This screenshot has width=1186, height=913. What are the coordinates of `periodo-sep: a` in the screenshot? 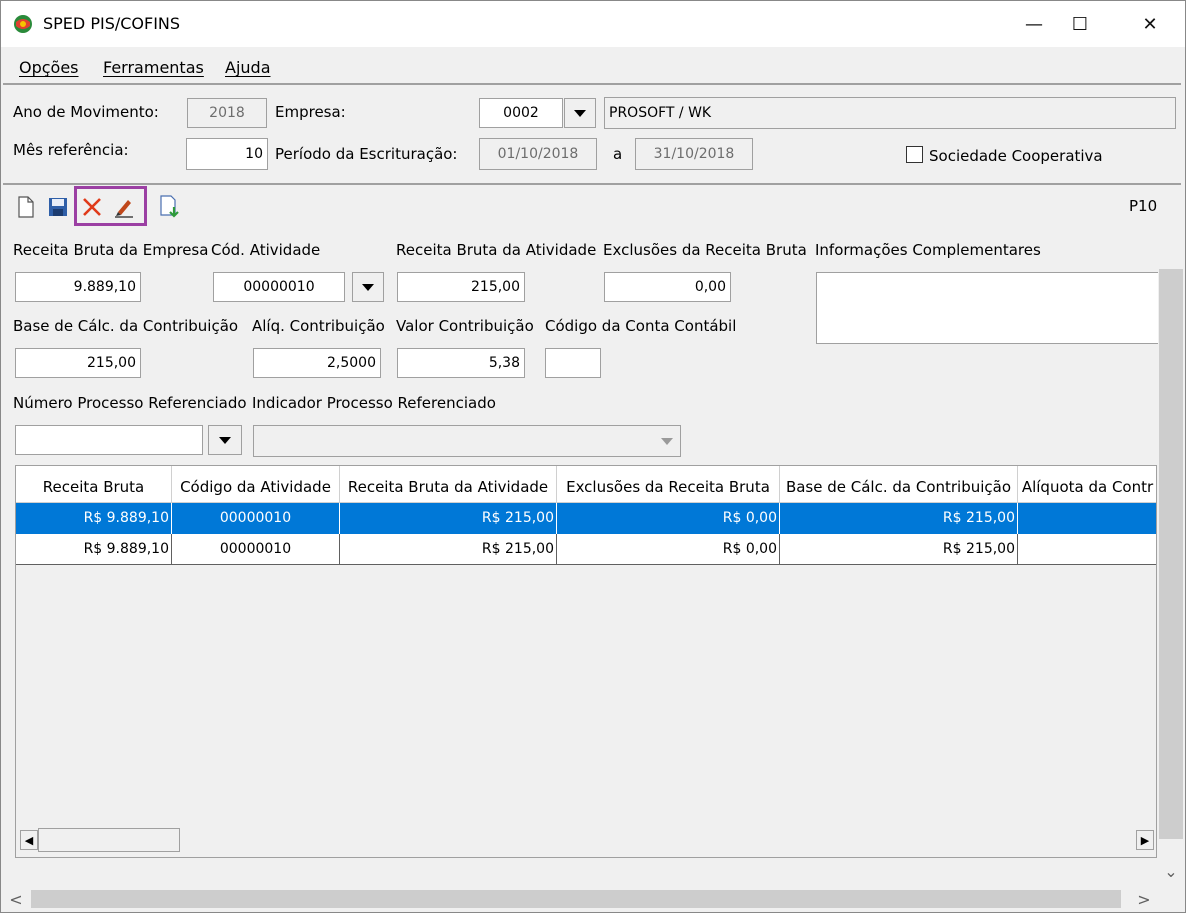 It's located at (618, 154).